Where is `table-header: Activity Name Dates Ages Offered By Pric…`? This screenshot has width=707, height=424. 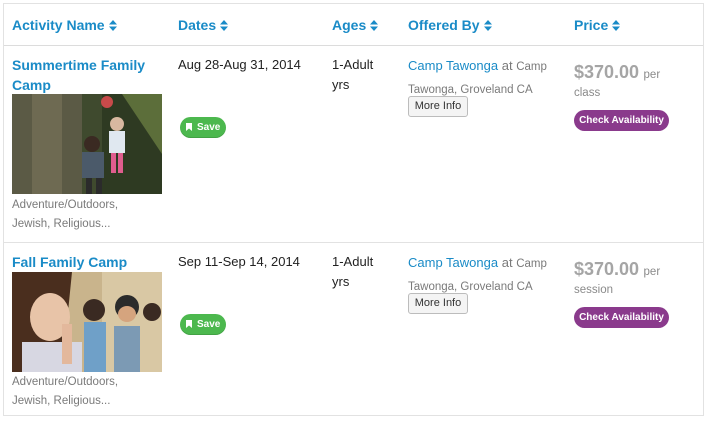
table-header: Activity Name Dates Ages Offered By Pric… is located at coordinates (353, 25).